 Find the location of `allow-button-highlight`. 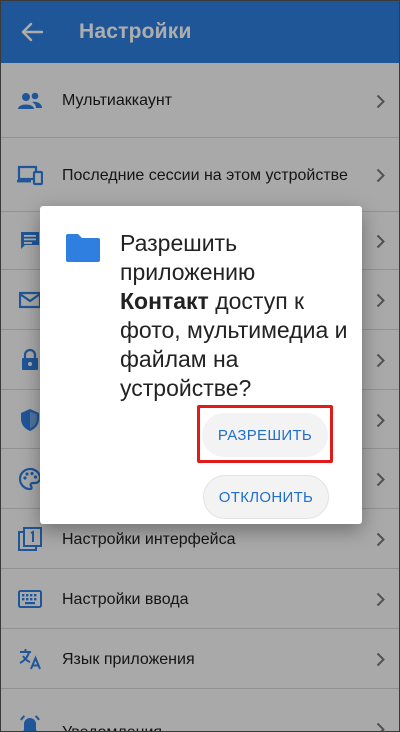

allow-button-highlight is located at coordinates (265, 434).